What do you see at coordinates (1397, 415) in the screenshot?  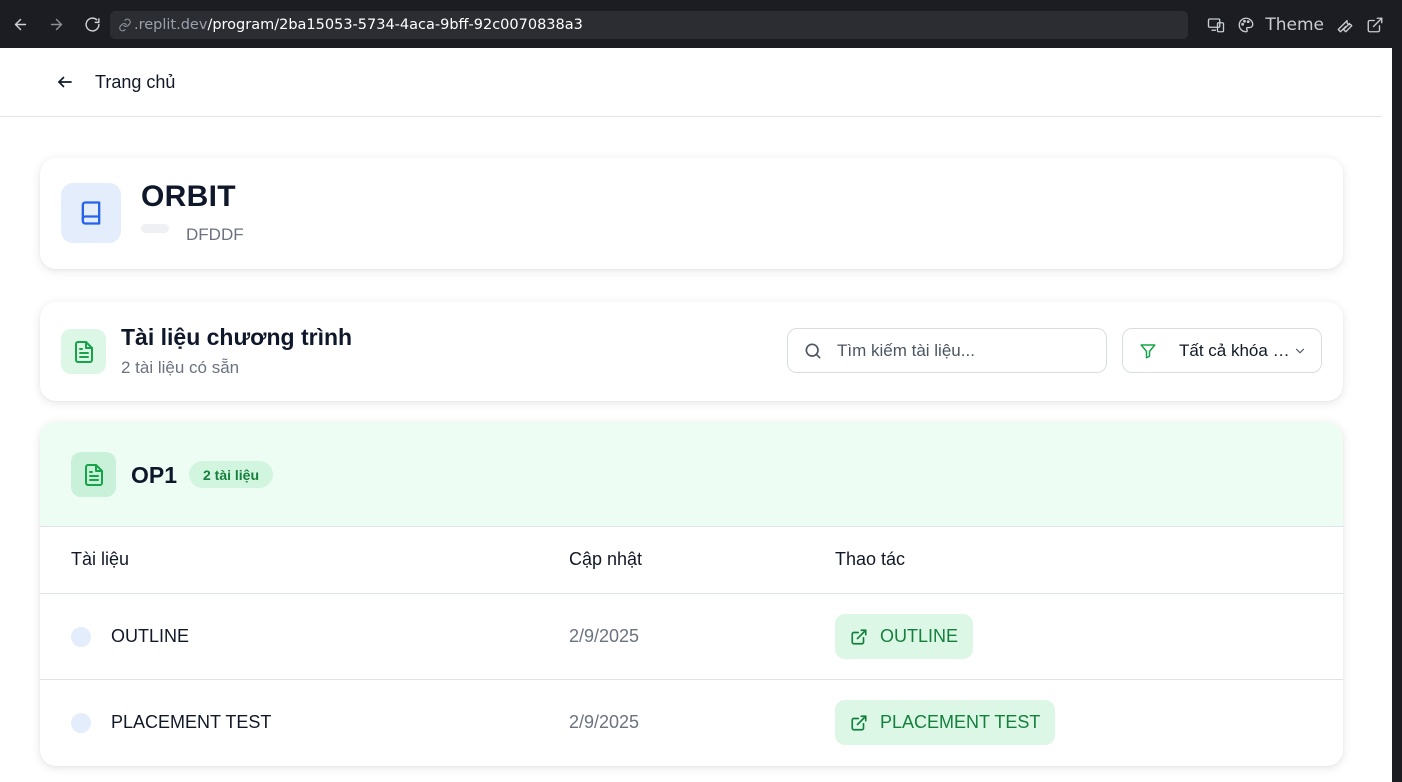 I see `window-edge` at bounding box center [1397, 415].